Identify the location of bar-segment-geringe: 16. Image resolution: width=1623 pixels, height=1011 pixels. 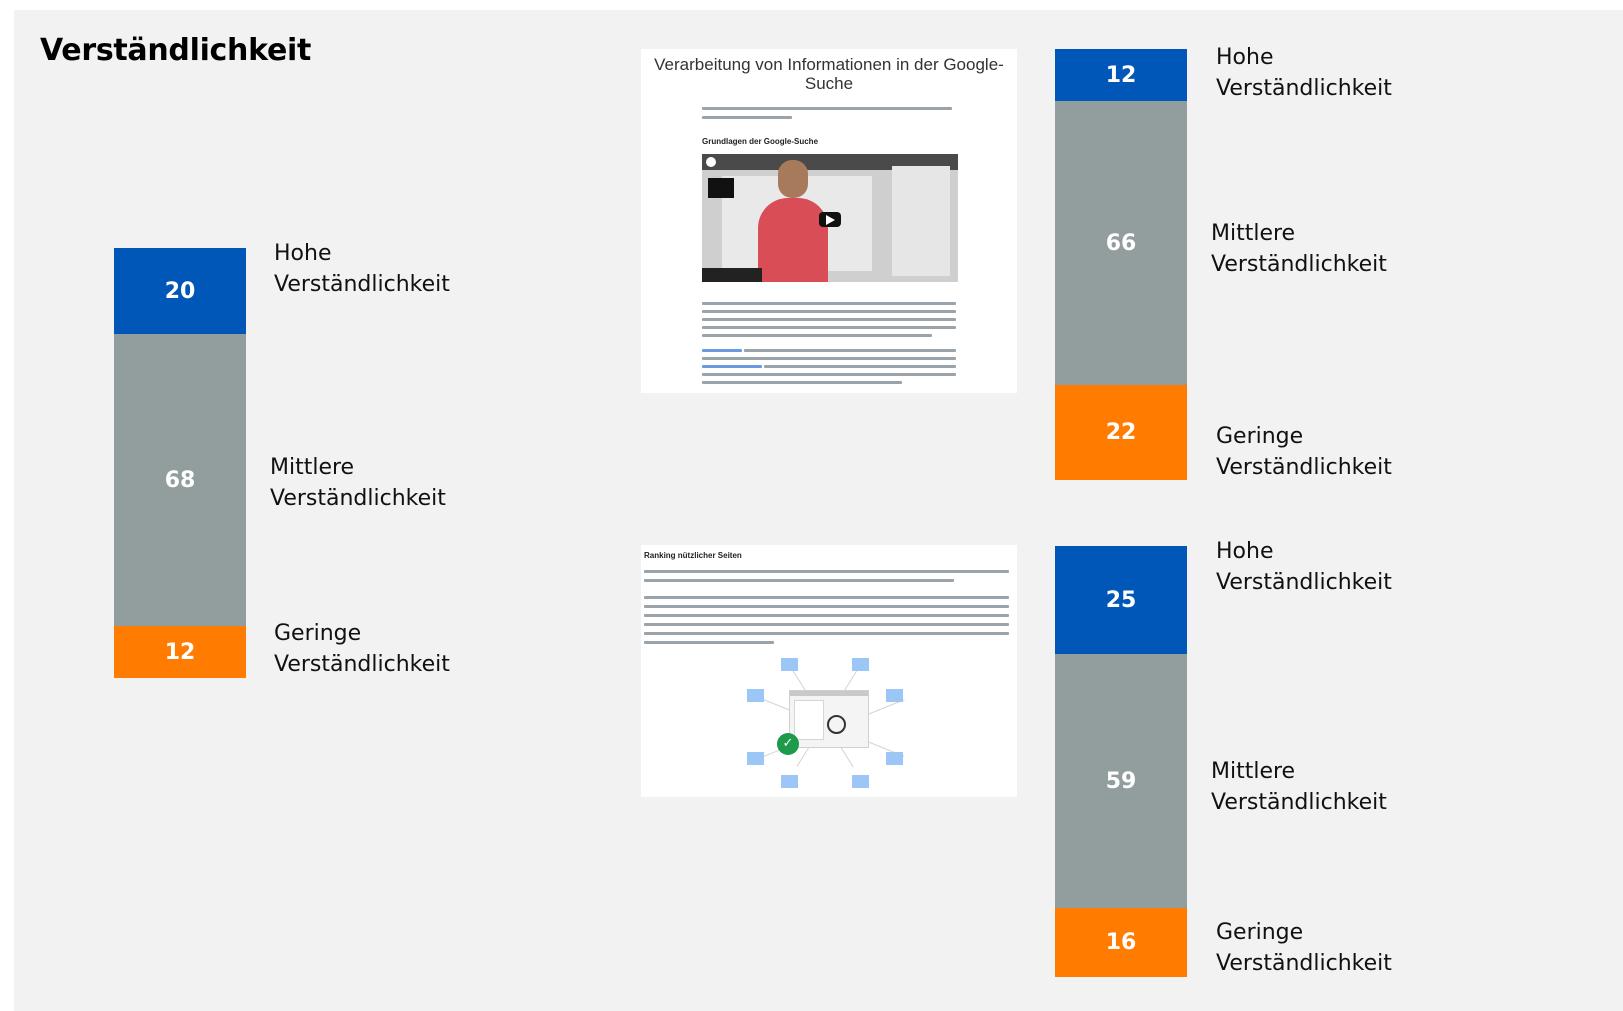
(1121, 942).